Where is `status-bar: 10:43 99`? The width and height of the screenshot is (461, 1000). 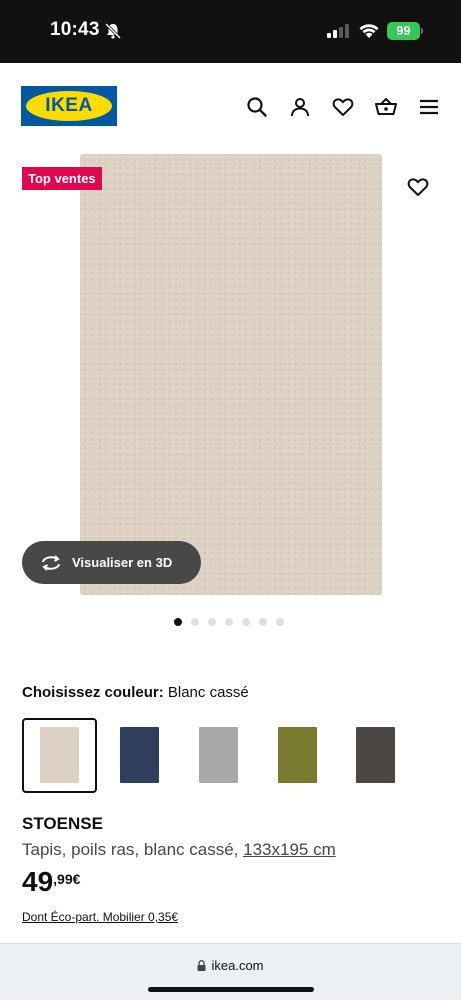 status-bar: 10:43 99 is located at coordinates (230, 31).